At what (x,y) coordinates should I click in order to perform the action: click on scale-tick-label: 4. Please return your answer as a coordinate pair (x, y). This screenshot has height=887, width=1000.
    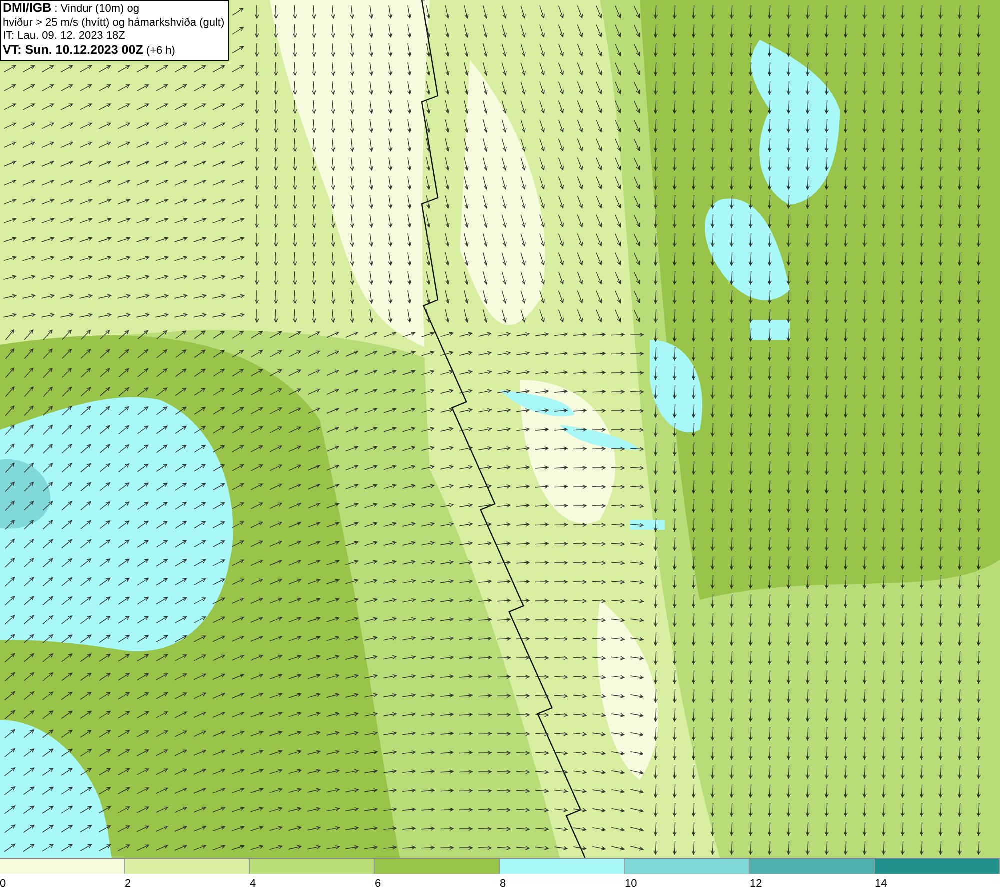
    Looking at the image, I should click on (253, 882).